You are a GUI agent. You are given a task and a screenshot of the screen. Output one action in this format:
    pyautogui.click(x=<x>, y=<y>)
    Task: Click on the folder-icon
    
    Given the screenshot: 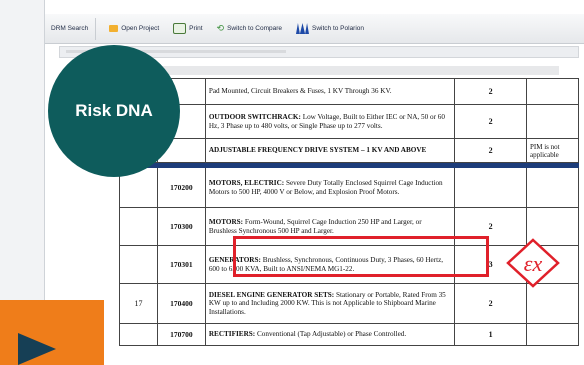 What is the action you would take?
    pyautogui.click(x=114, y=28)
    